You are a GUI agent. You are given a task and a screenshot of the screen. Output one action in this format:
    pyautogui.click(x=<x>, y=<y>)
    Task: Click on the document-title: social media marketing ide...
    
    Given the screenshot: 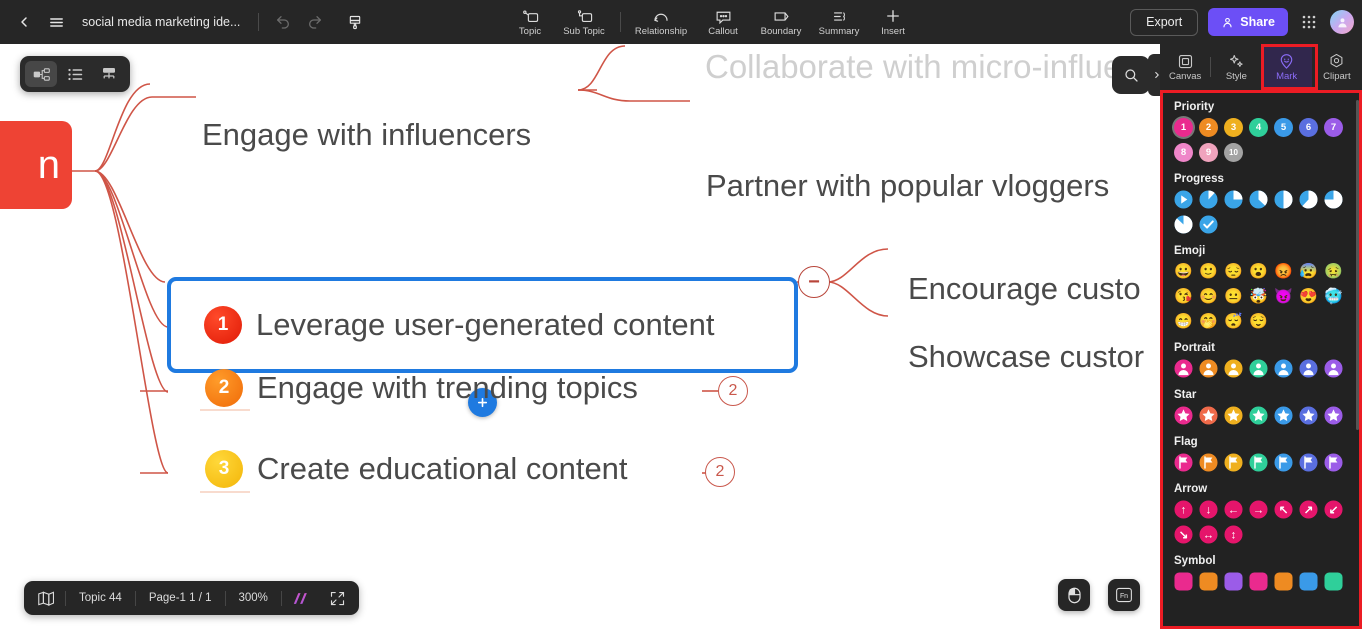 What is the action you would take?
    pyautogui.click(x=161, y=22)
    